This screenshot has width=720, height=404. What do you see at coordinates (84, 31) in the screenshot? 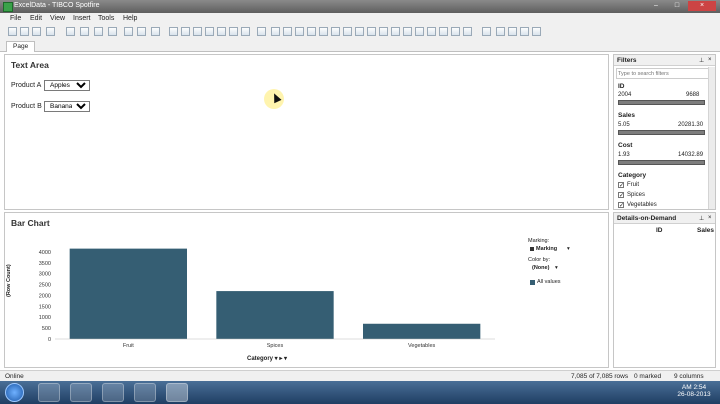
I see `copy-icon` at bounding box center [84, 31].